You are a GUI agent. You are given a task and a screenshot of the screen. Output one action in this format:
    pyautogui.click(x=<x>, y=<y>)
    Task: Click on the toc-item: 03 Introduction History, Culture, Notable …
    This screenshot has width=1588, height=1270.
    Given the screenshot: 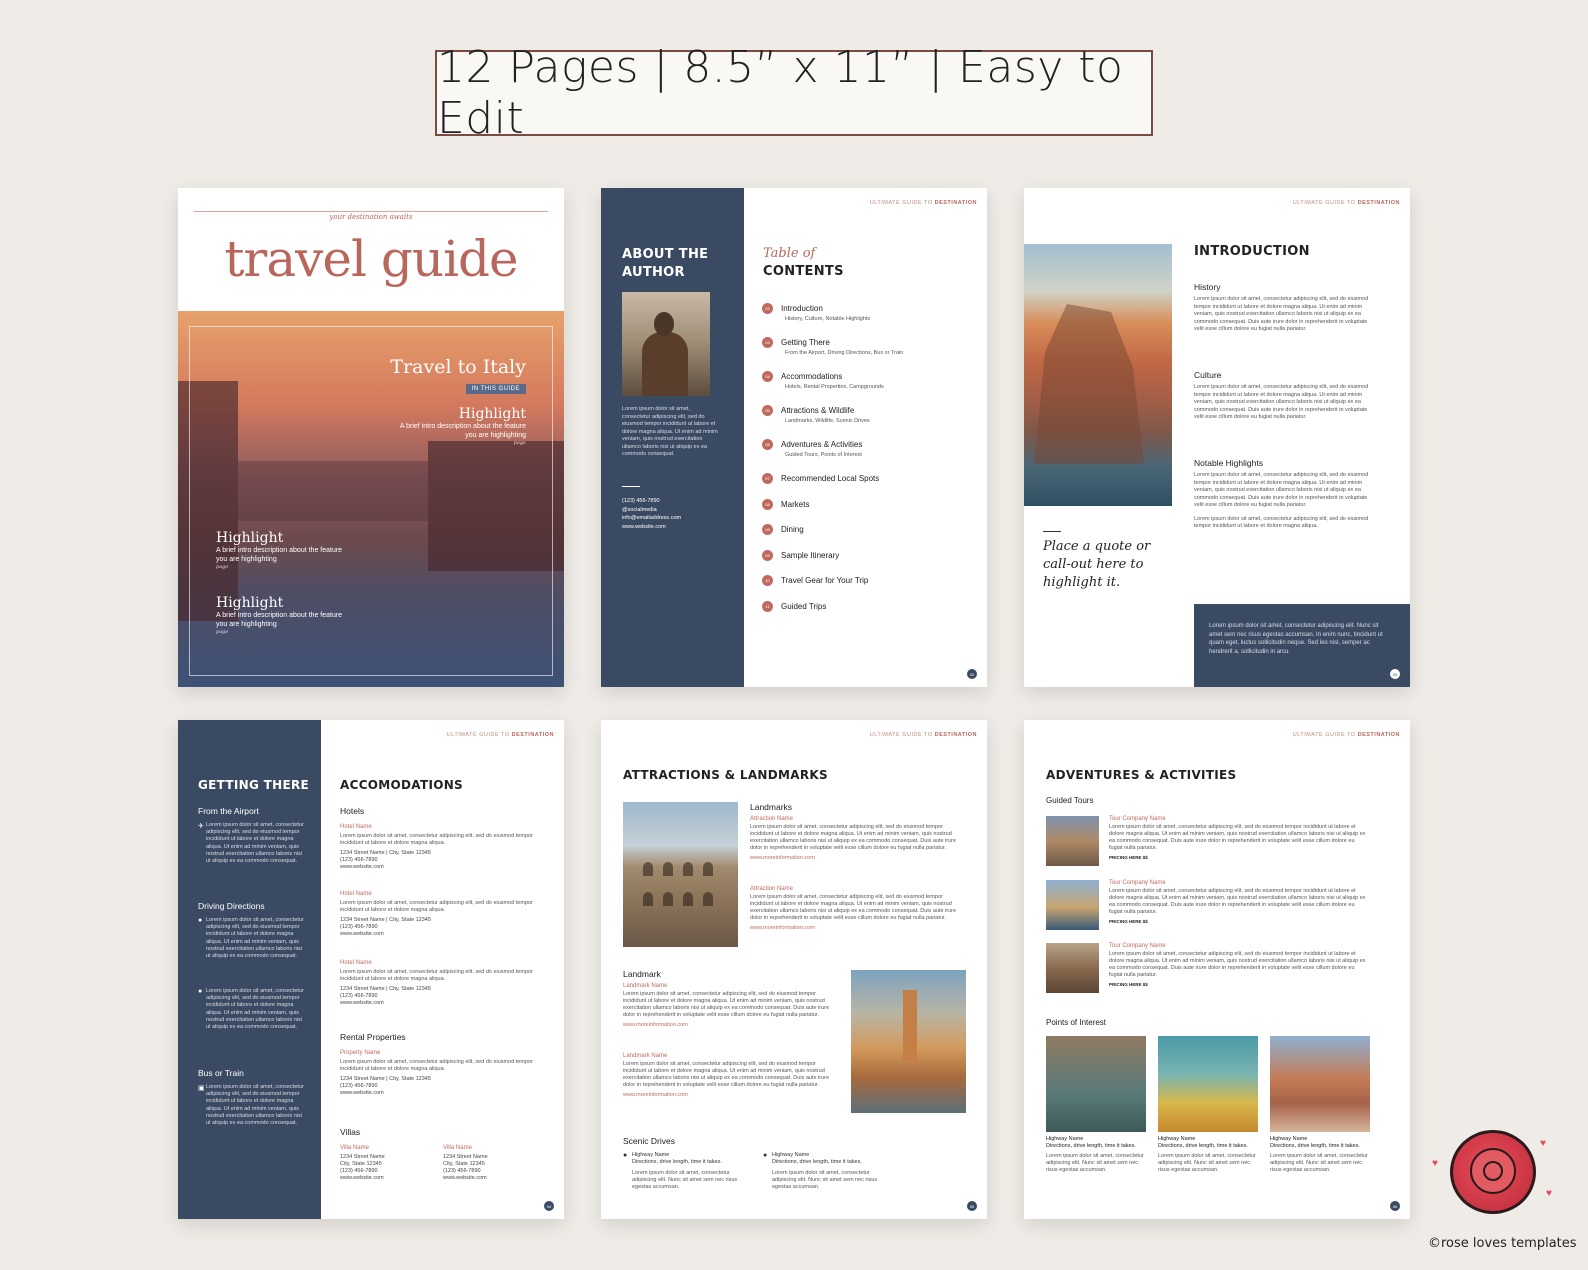 What is the action you would take?
    pyautogui.click(x=867, y=320)
    